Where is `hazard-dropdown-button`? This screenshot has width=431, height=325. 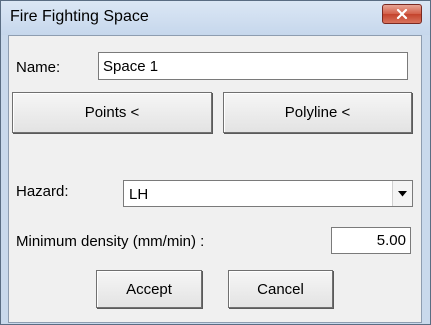
hazard-dropdown-button is located at coordinates (402, 193).